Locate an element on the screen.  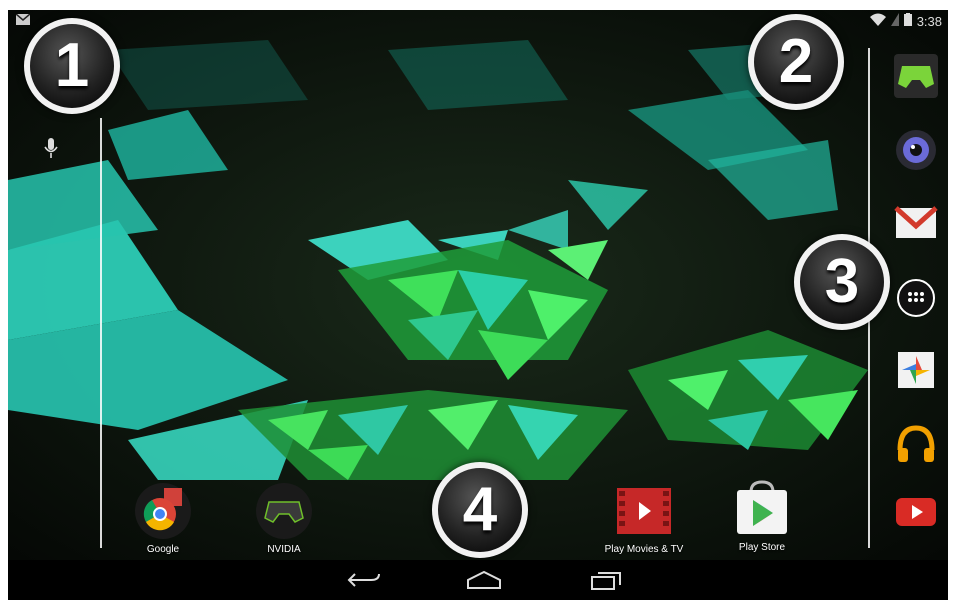
youtube-icon is located at coordinates (916, 512).